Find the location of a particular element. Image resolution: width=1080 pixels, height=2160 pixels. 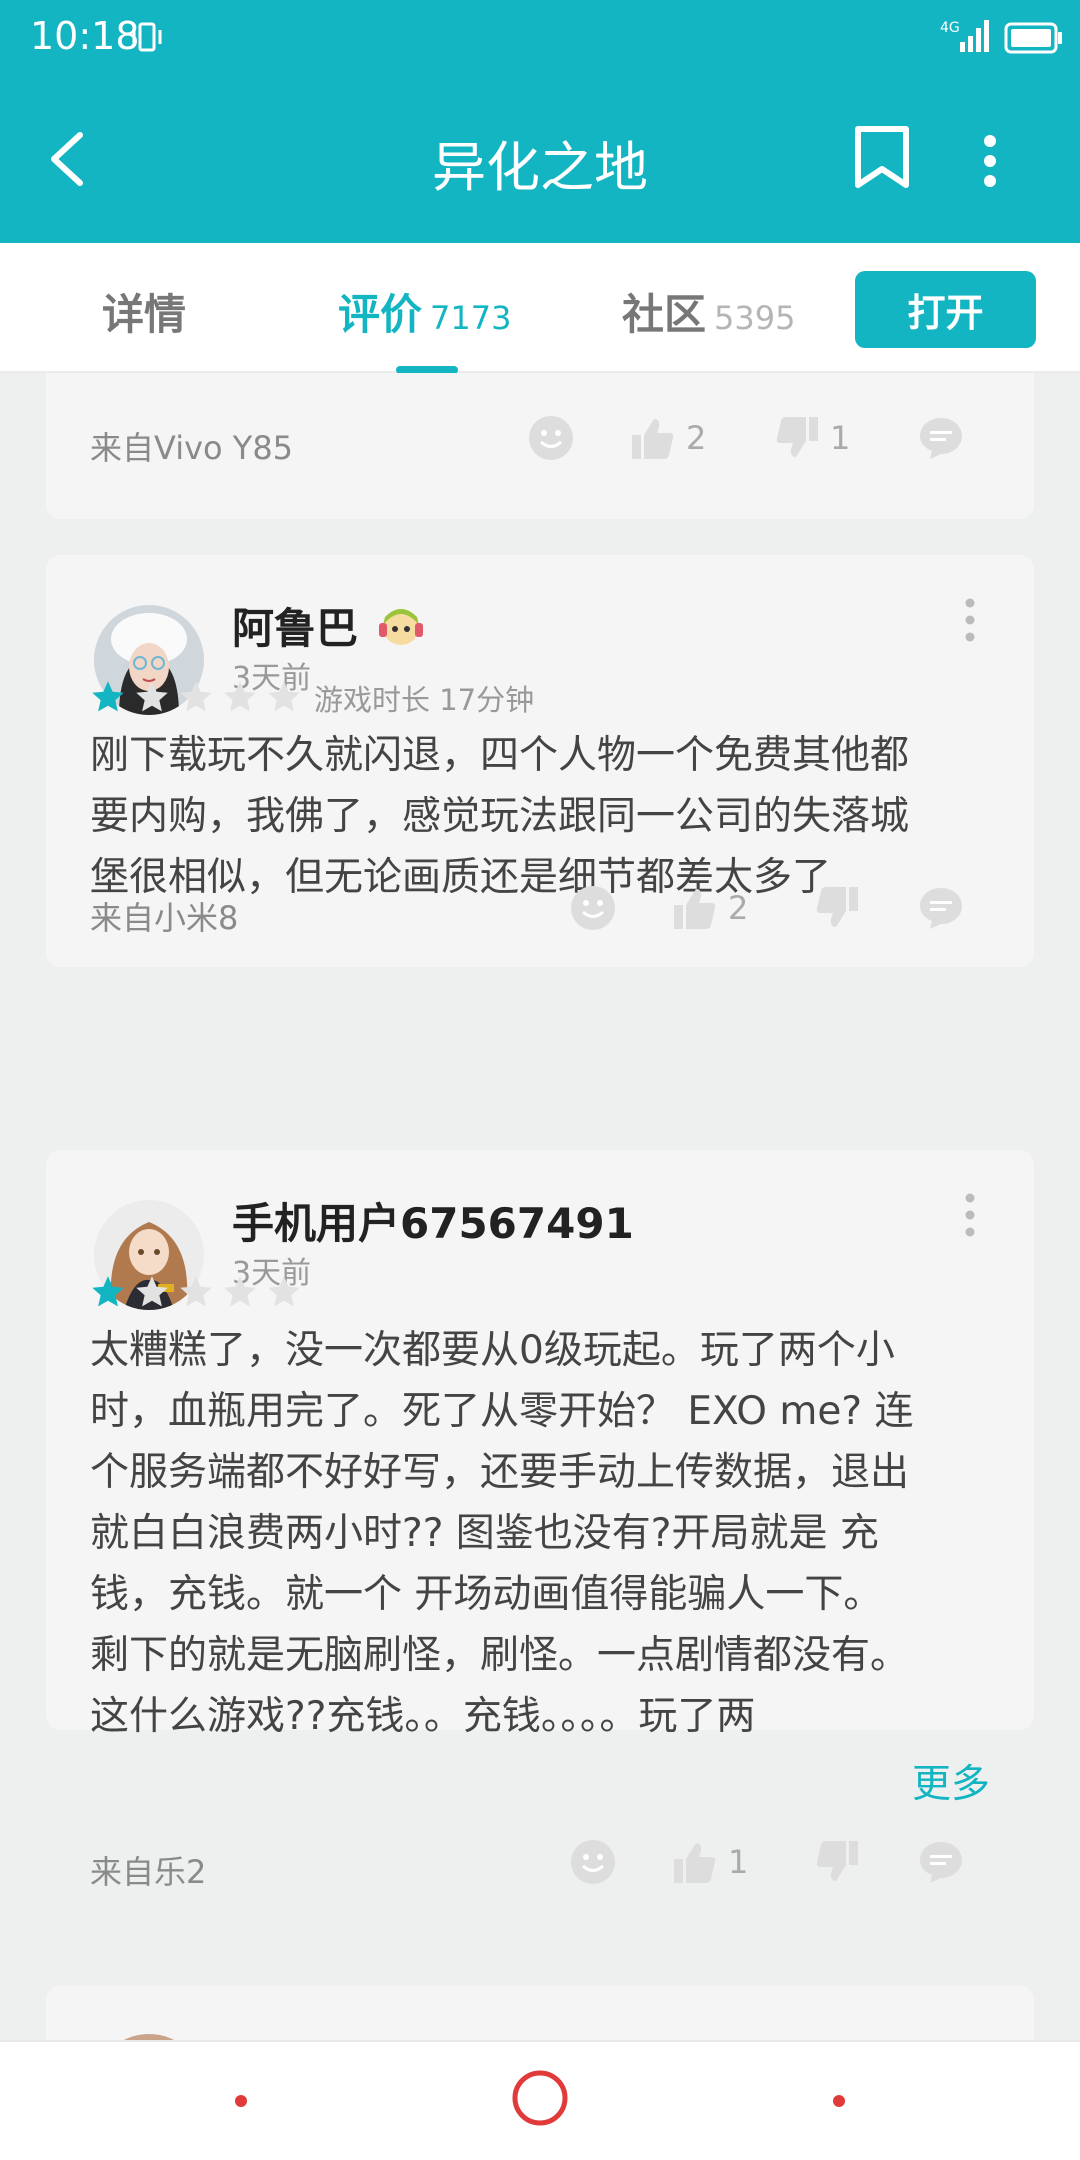

tab-bar: 详情 评价 7173 社区 5395 打开 is located at coordinates (540, 308).